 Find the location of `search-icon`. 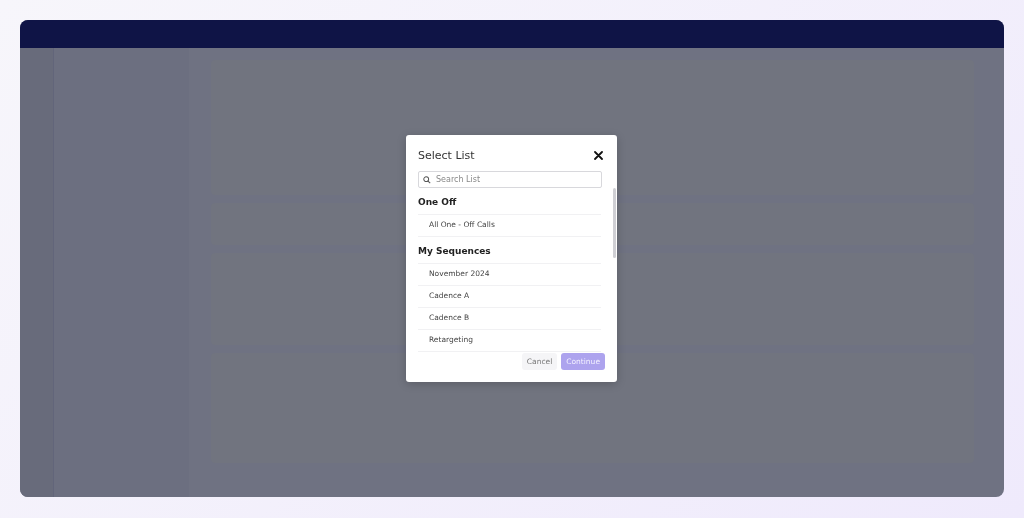

search-icon is located at coordinates (427, 180).